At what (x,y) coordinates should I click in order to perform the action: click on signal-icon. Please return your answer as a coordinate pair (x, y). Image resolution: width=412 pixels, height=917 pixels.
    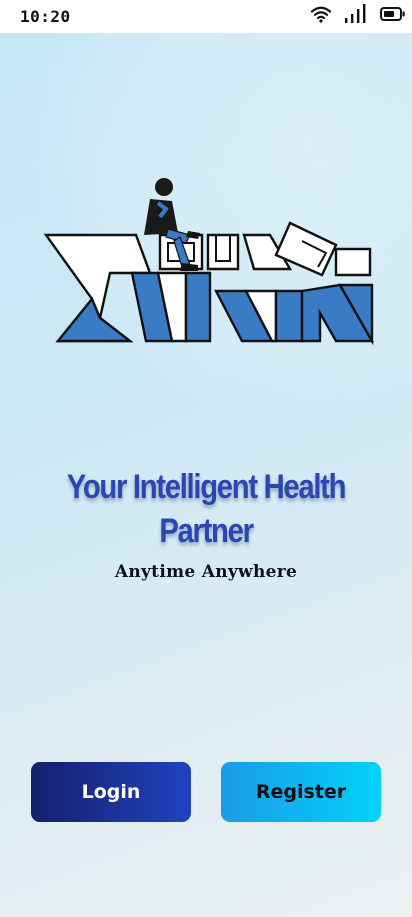
    Looking at the image, I should click on (356, 16).